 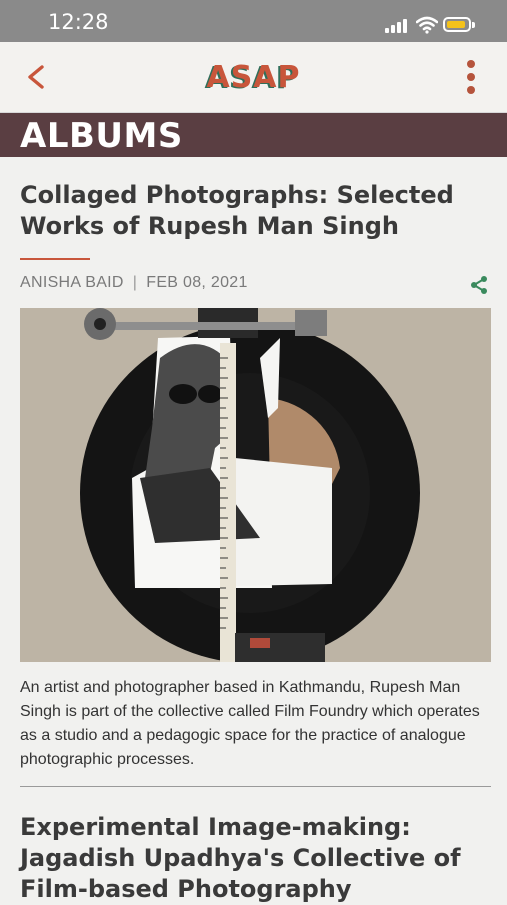 I want to click on title-divider, so click(x=55, y=259).